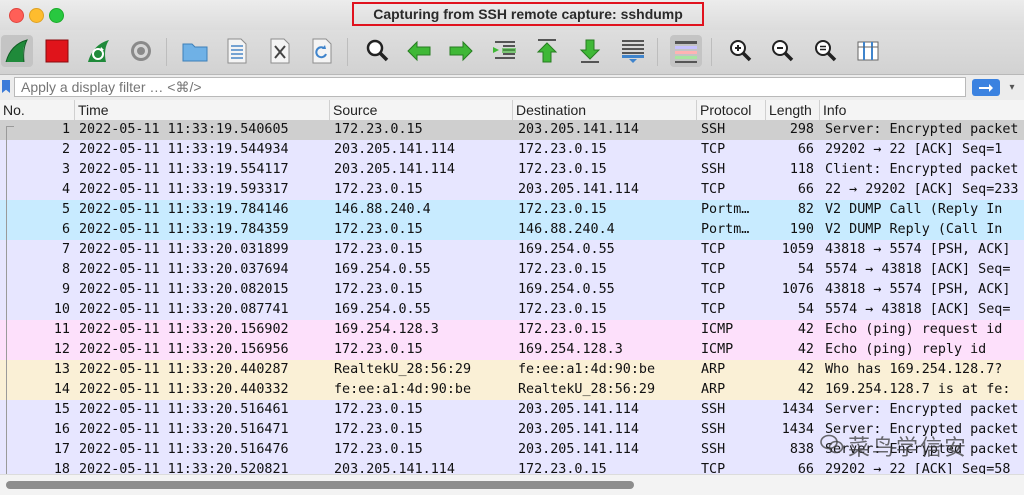 The width and height of the screenshot is (1024, 495). Describe the element at coordinates (141, 51) in the screenshot. I see `capture-options-button` at that location.